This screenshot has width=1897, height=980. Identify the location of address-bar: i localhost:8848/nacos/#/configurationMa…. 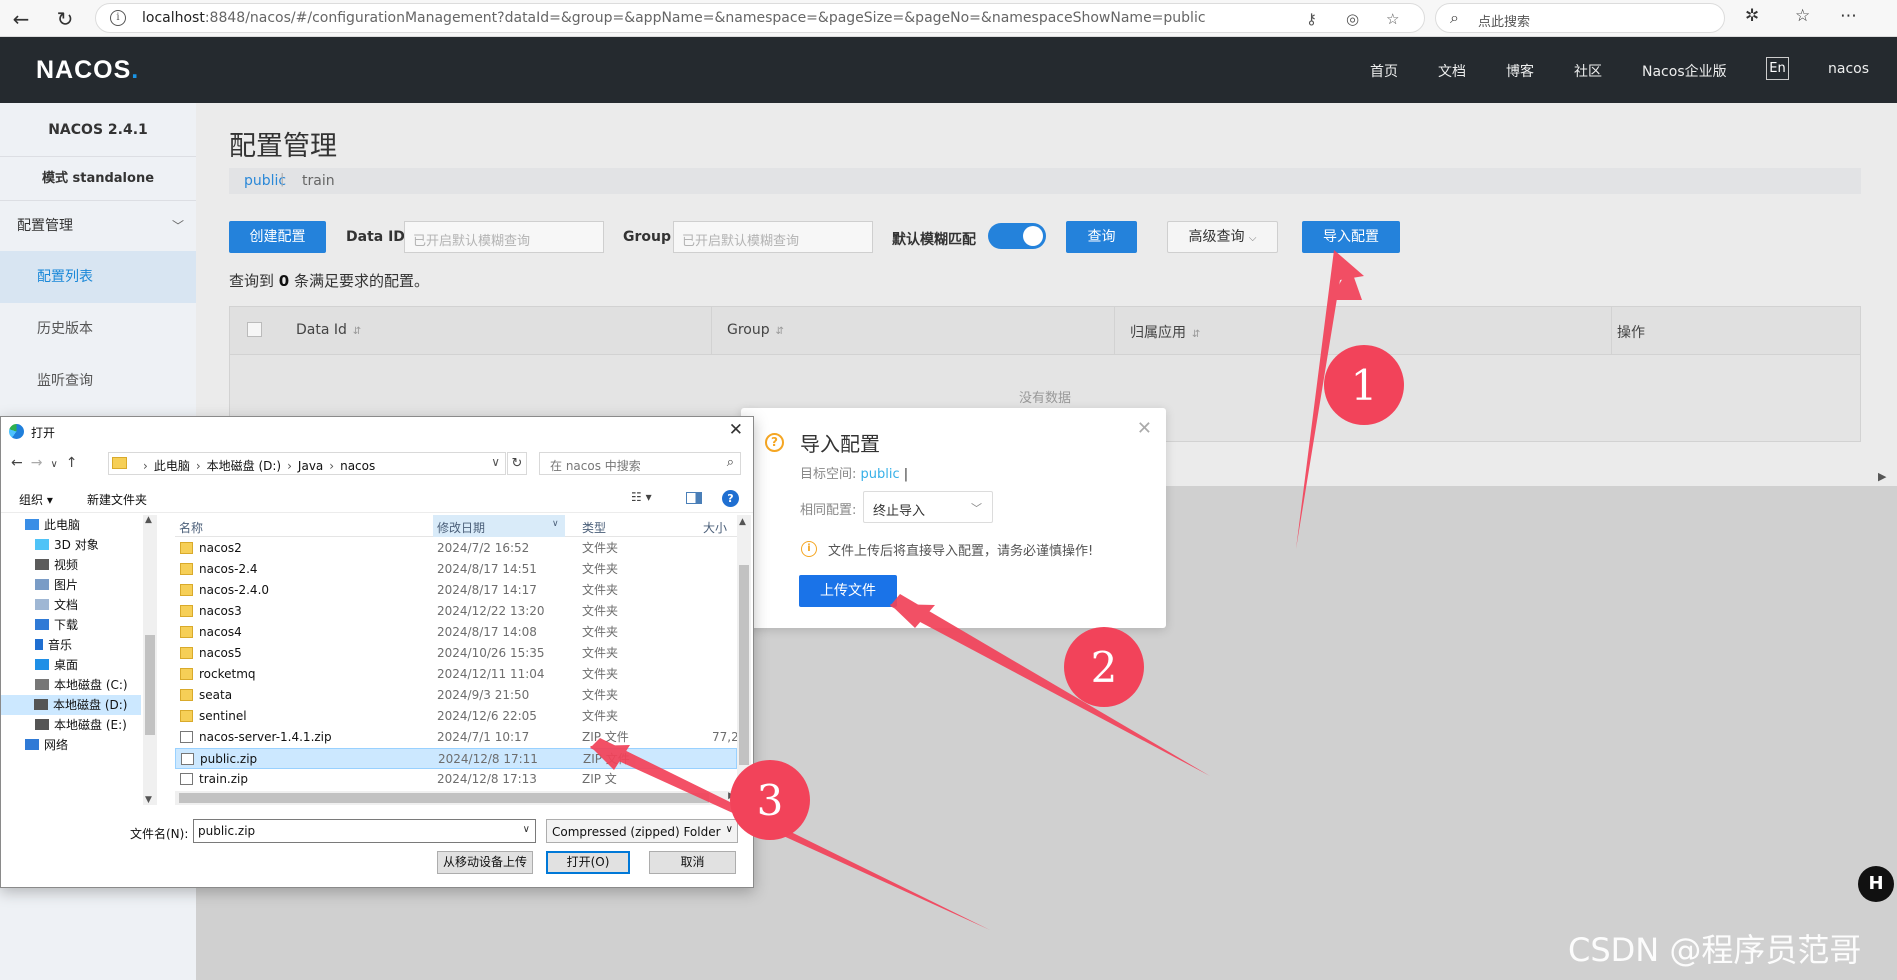
(760, 18).